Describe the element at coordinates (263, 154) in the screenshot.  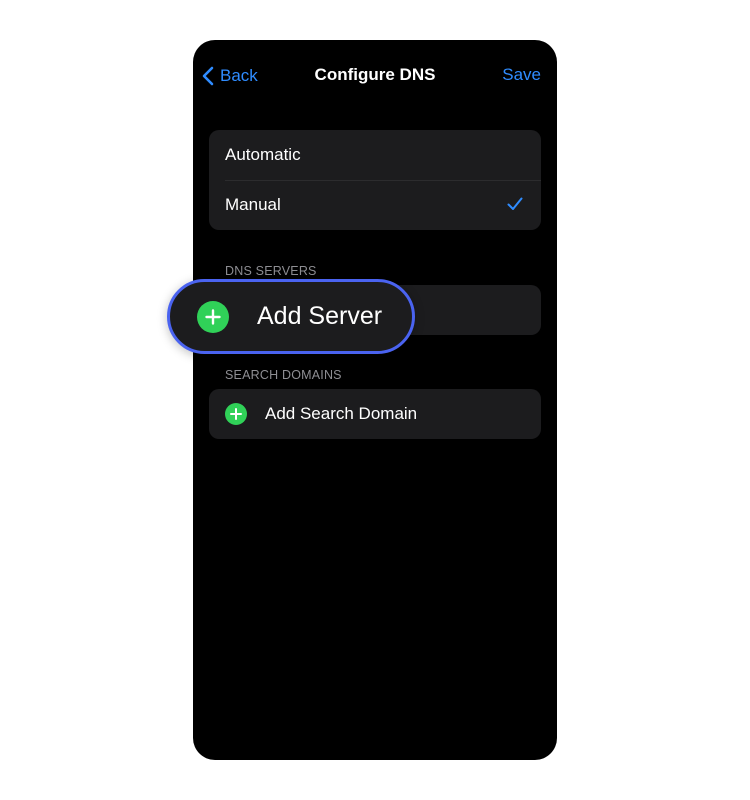
I see `option-label: Automatic` at that location.